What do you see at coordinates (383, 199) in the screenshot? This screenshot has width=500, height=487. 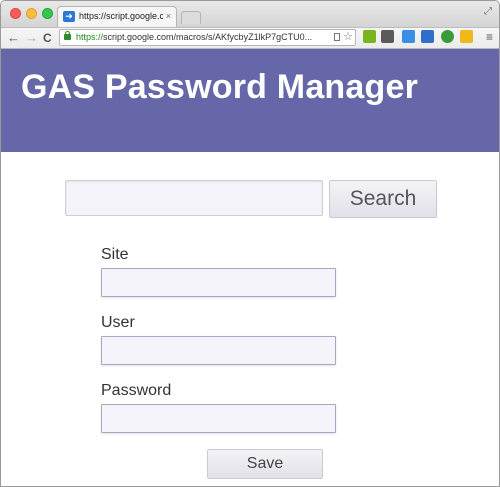 I see `search-button: Search` at bounding box center [383, 199].